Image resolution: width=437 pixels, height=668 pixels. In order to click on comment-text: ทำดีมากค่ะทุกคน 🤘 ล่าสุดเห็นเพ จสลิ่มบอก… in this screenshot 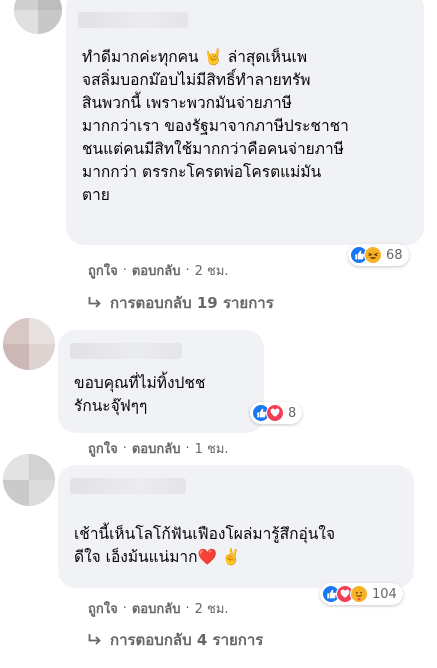, I will do `click(215, 126)`.